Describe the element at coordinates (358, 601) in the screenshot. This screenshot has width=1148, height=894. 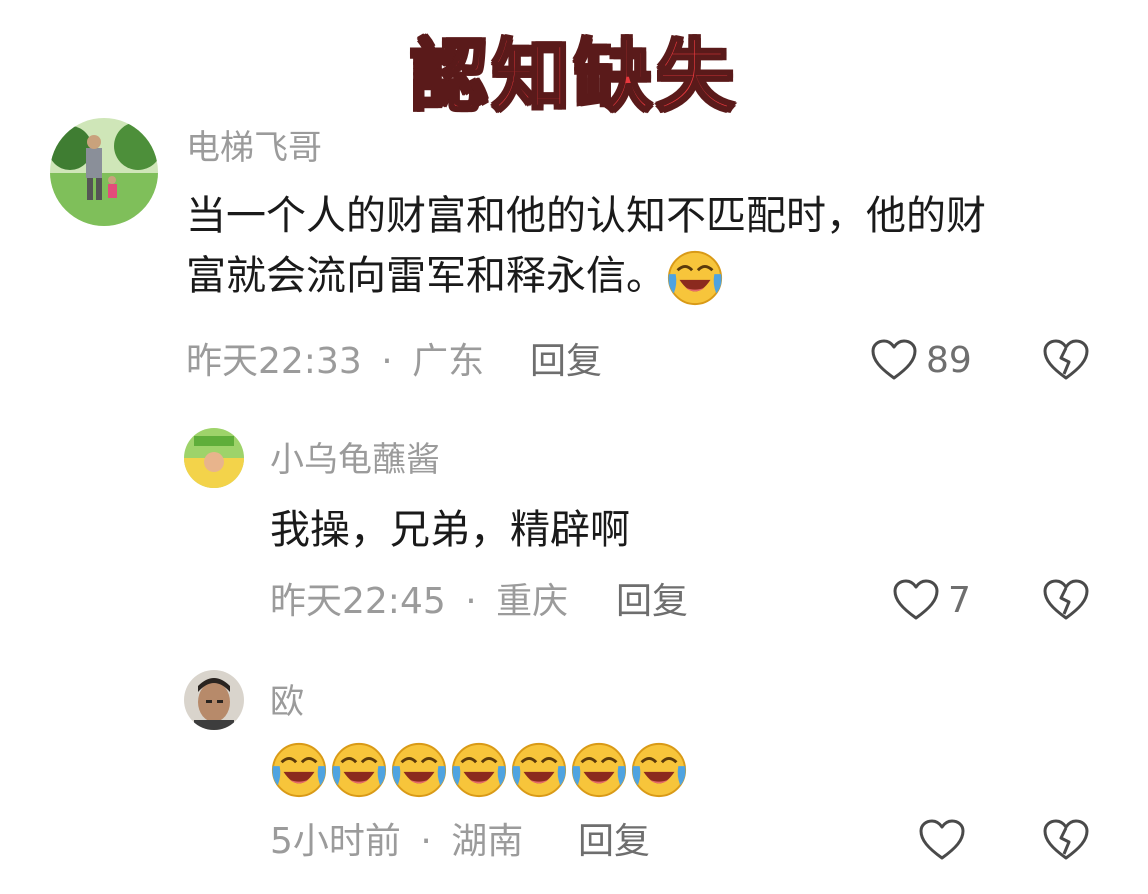
I see `comment-time: 昨天22:45` at that location.